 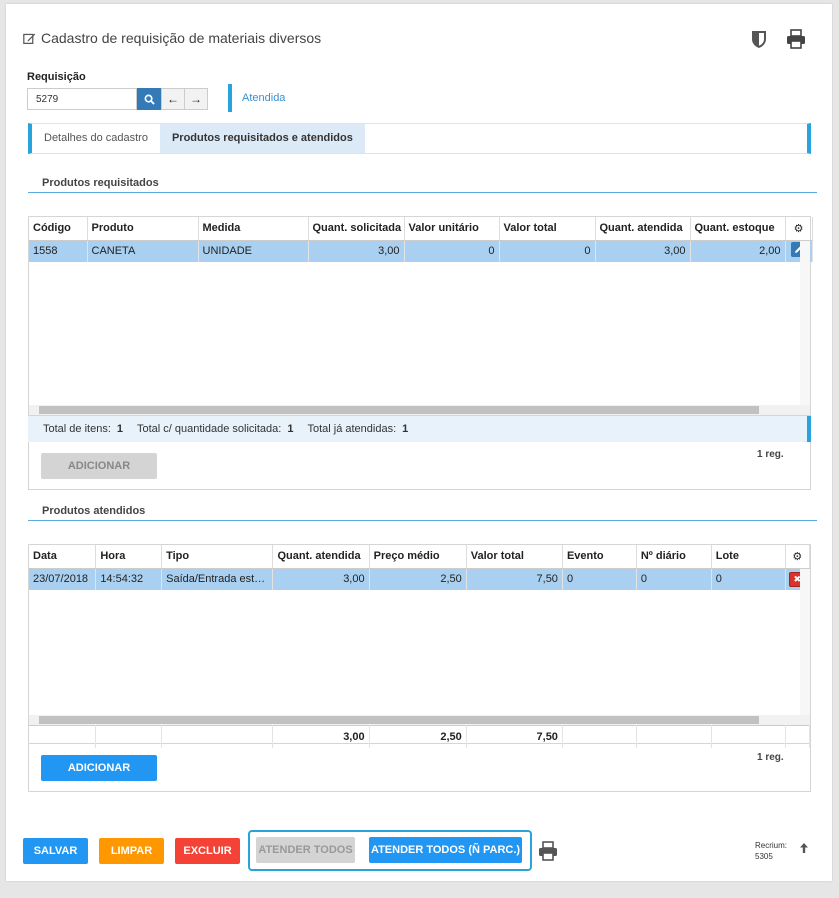 What do you see at coordinates (82, 99) in the screenshot?
I see `requisicao-input` at bounding box center [82, 99].